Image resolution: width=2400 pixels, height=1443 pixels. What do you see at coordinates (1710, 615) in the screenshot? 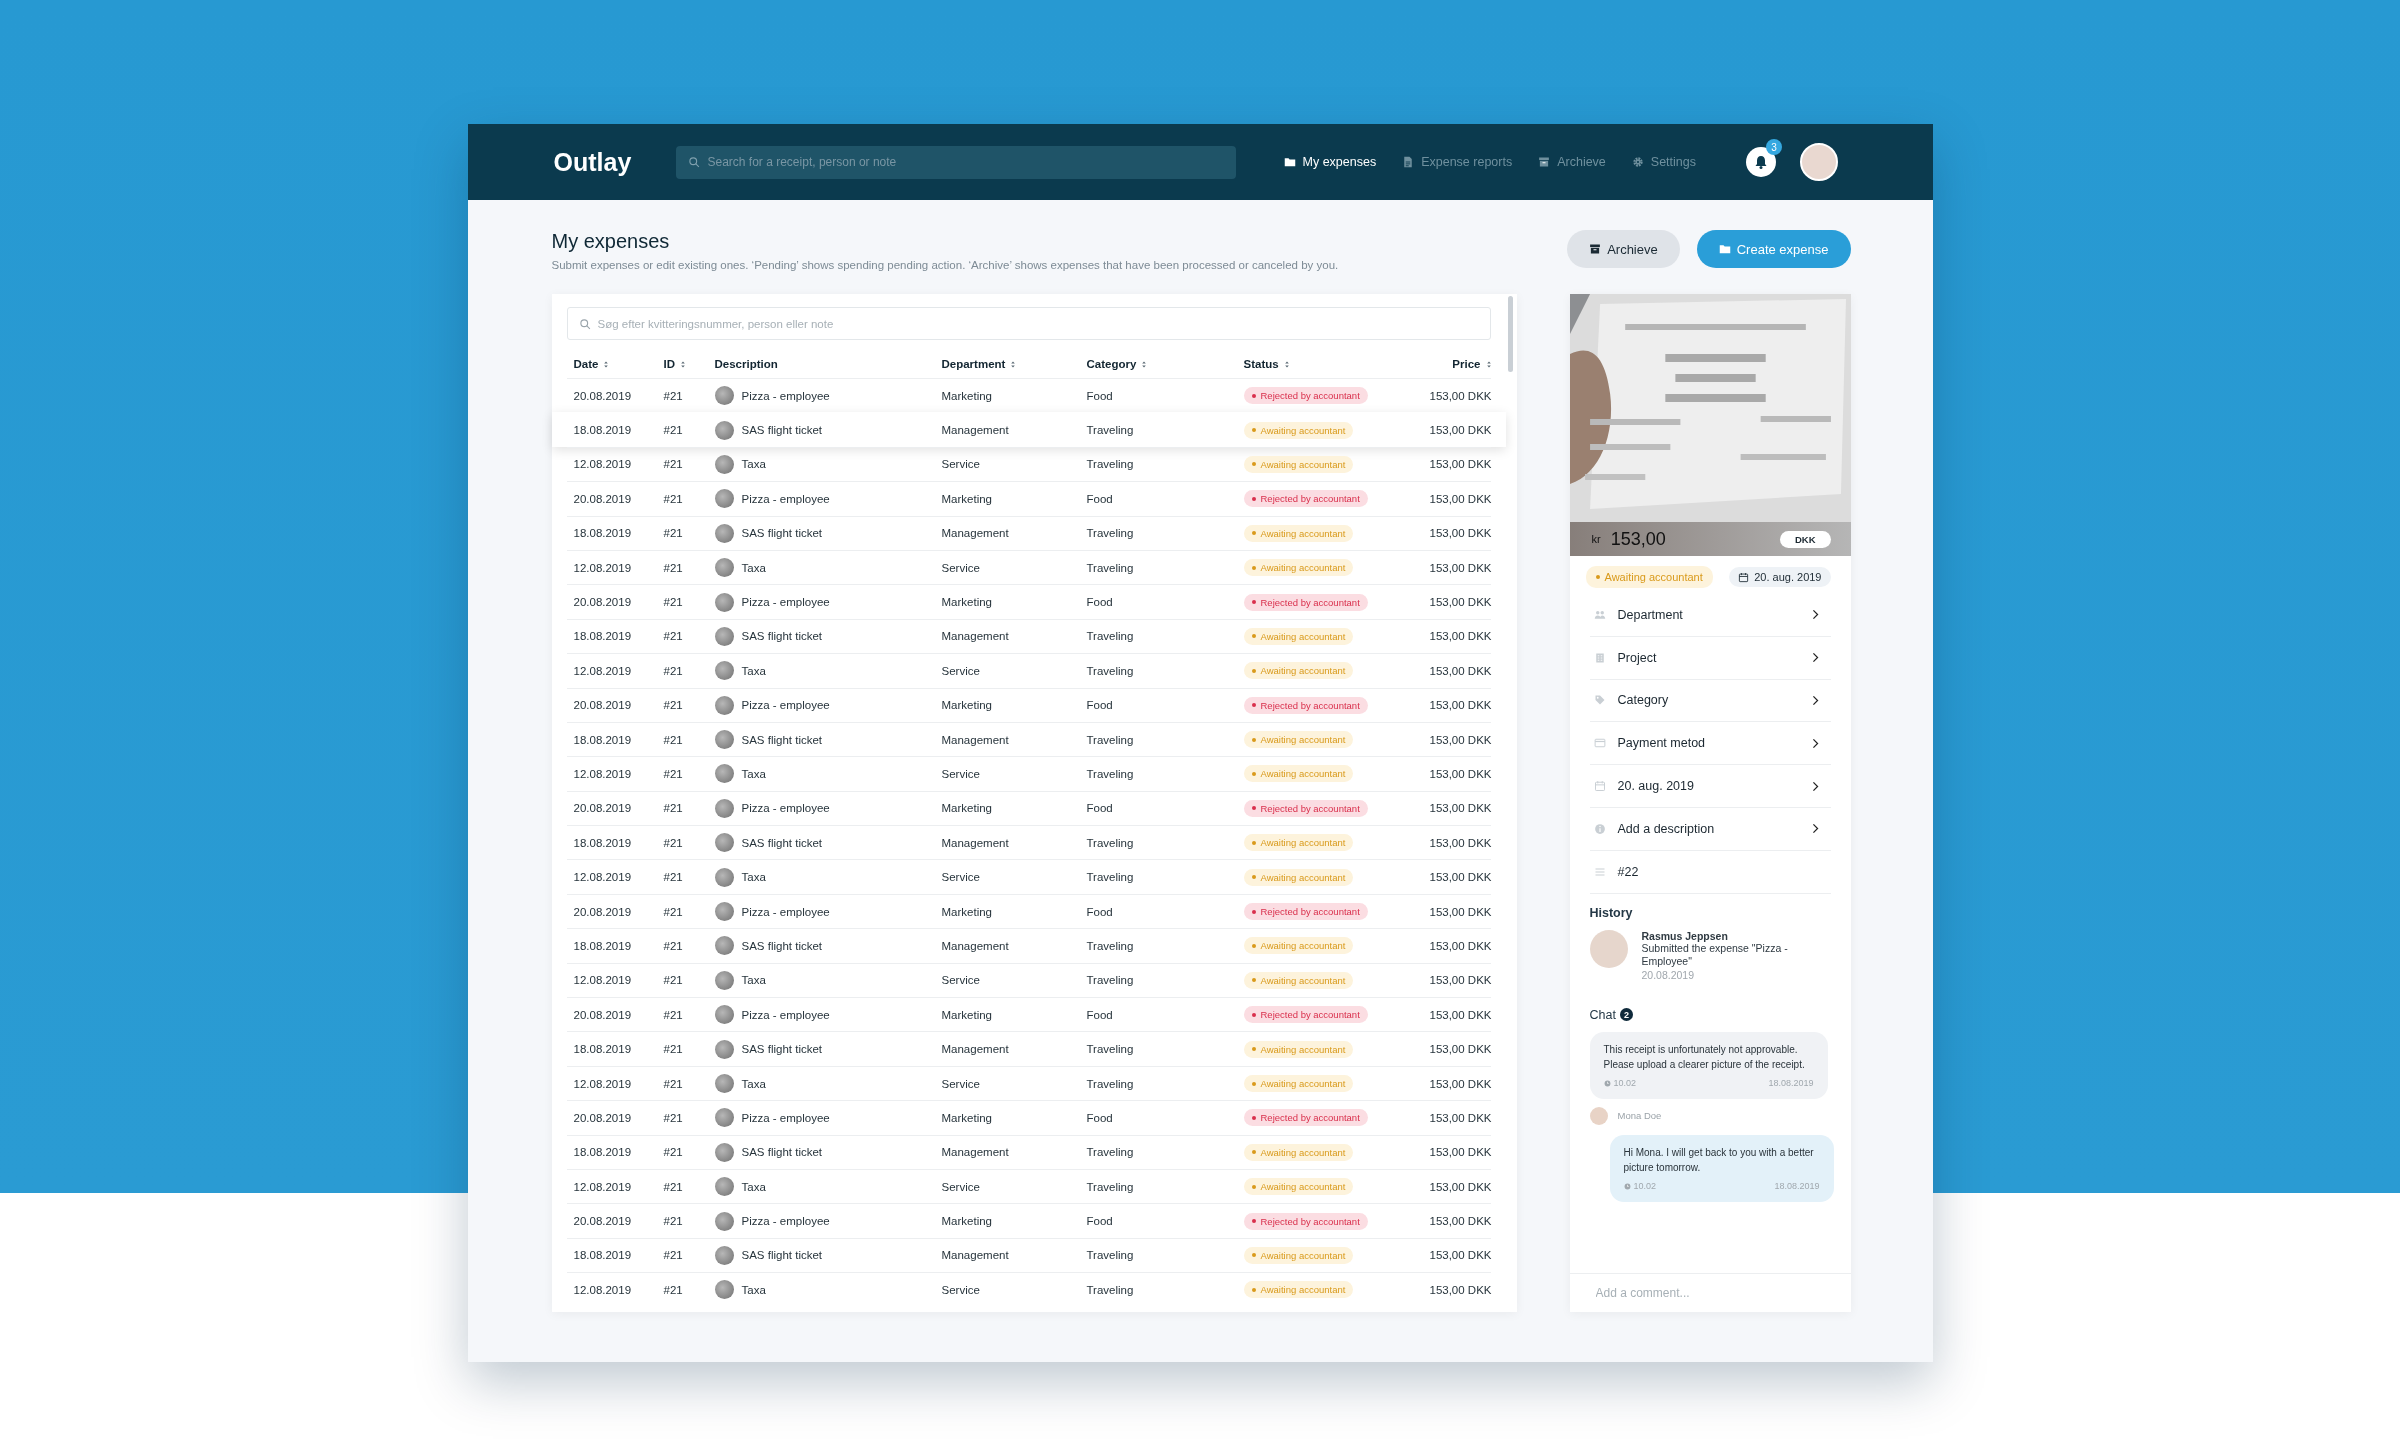
I see `detail-row: Department` at bounding box center [1710, 615].